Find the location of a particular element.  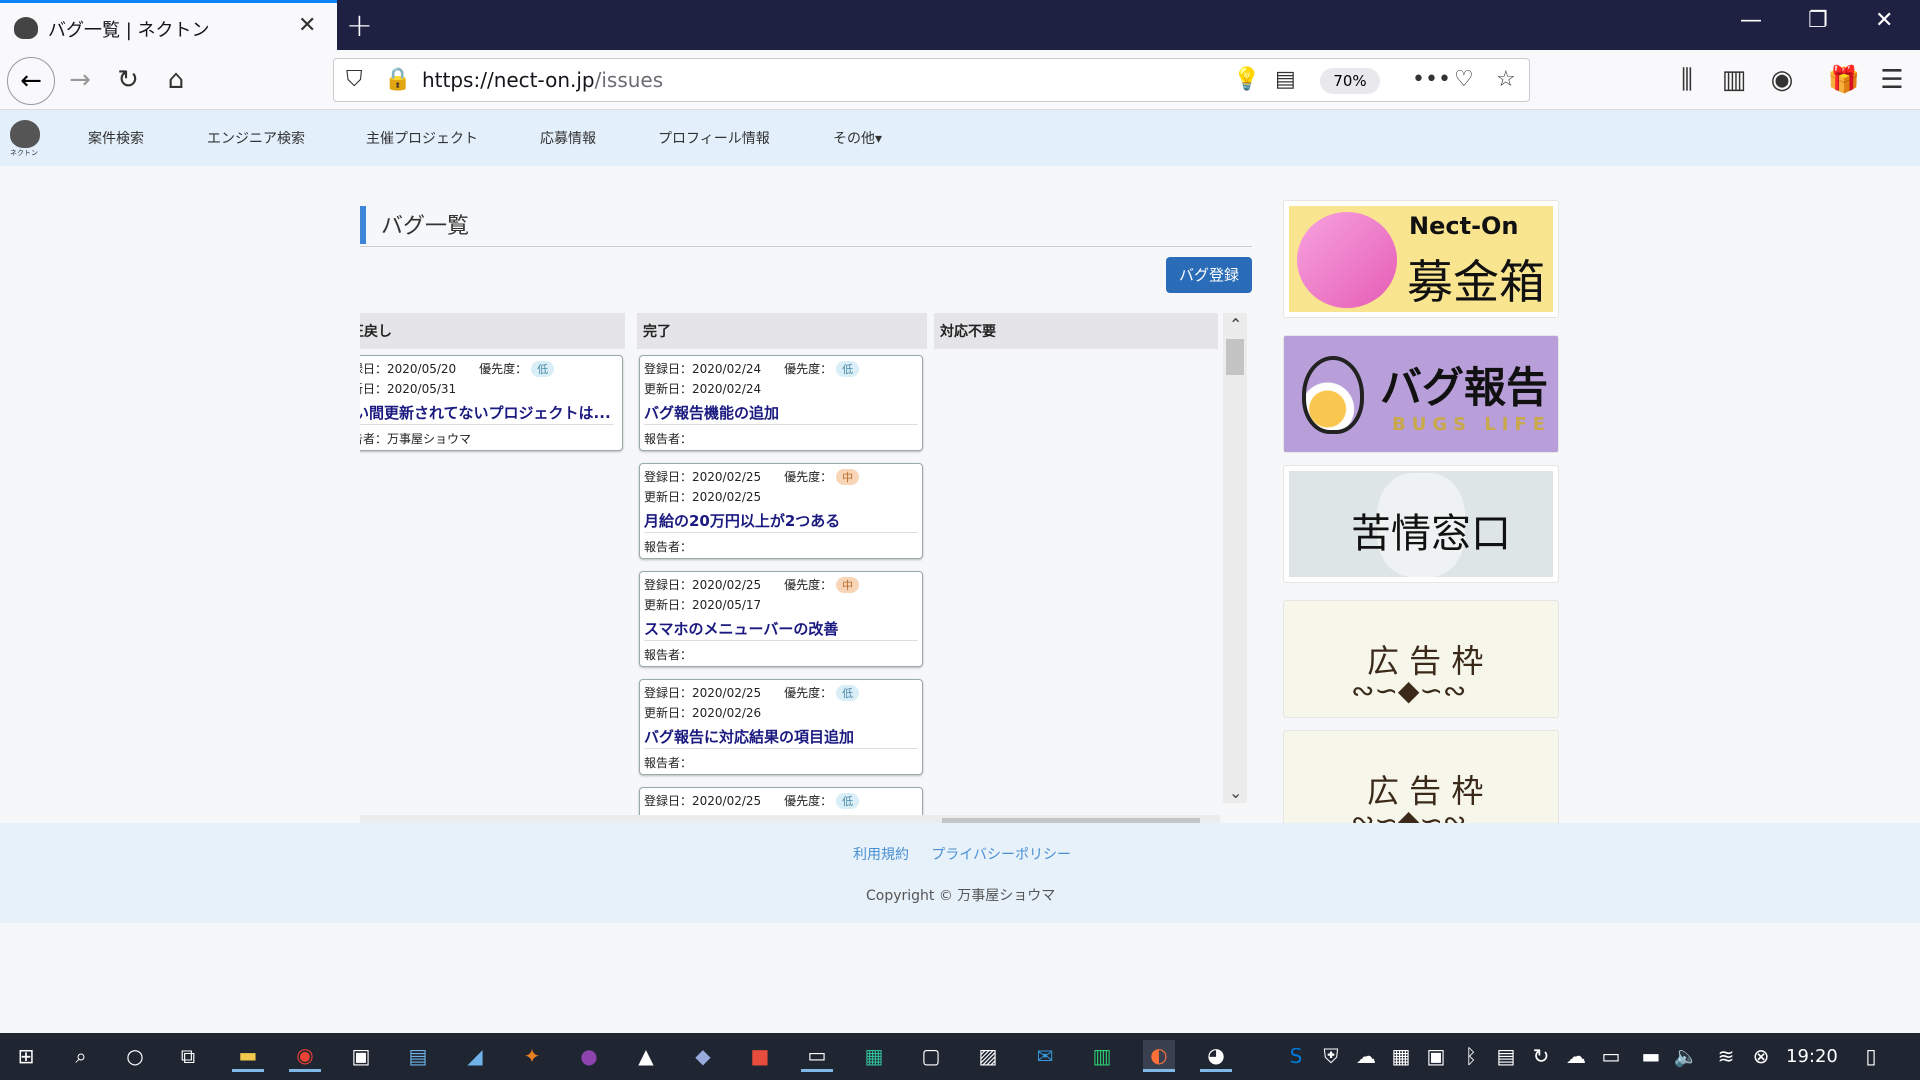

more-actions-icon: ••• is located at coordinates (1431, 79).